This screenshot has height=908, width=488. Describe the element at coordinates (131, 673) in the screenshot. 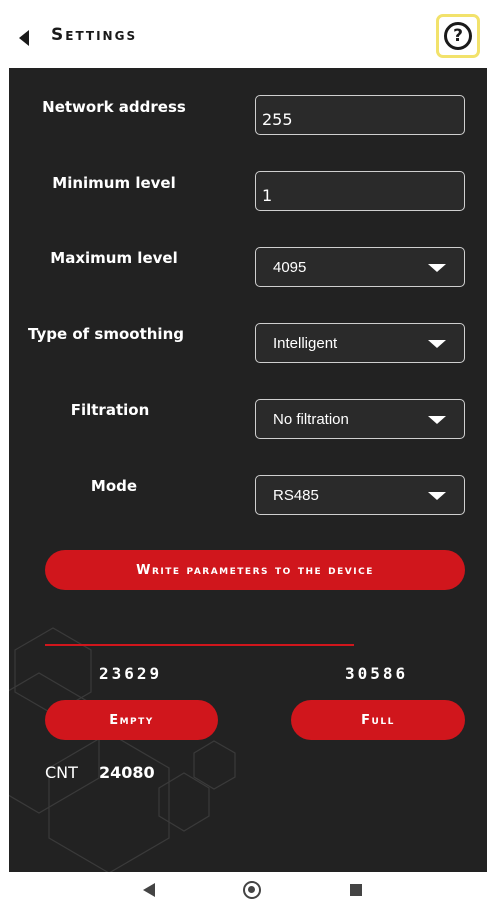

I see `empty-value: 23629` at that location.